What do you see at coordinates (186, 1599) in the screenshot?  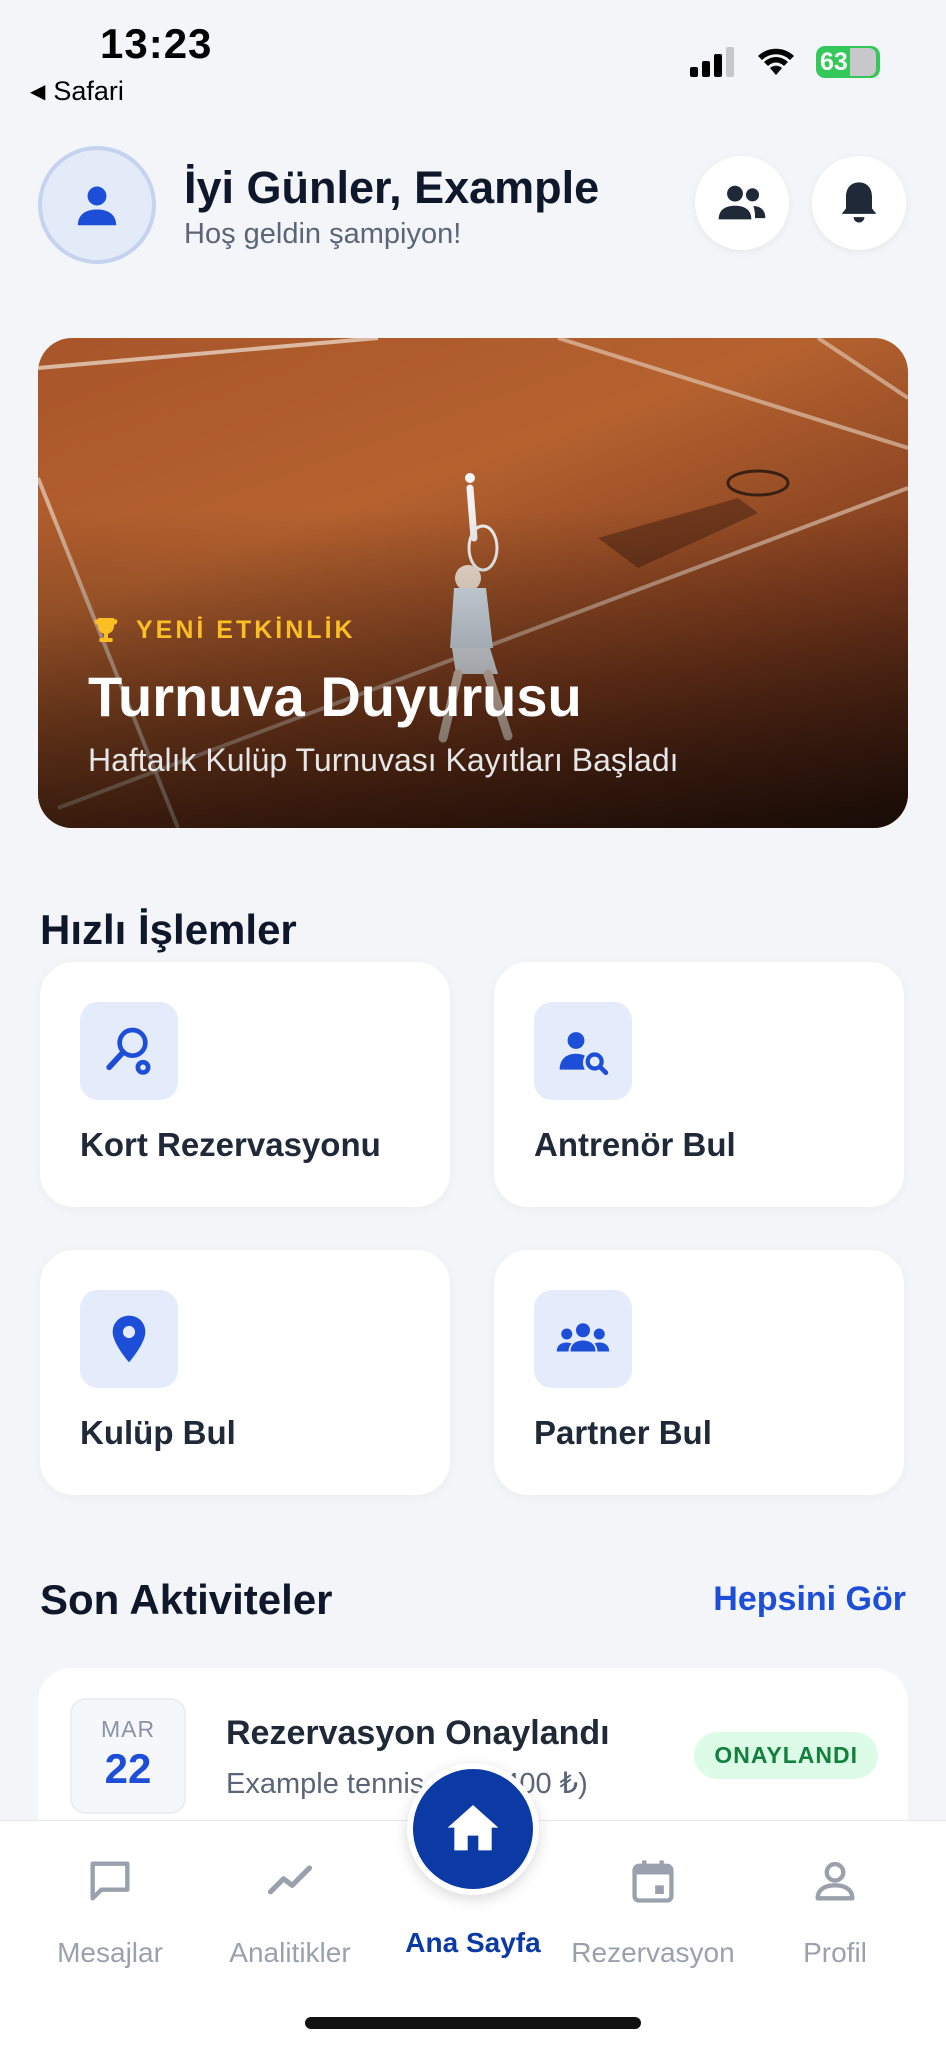 I see `recent-activities-title: Son Aktiviteler` at bounding box center [186, 1599].